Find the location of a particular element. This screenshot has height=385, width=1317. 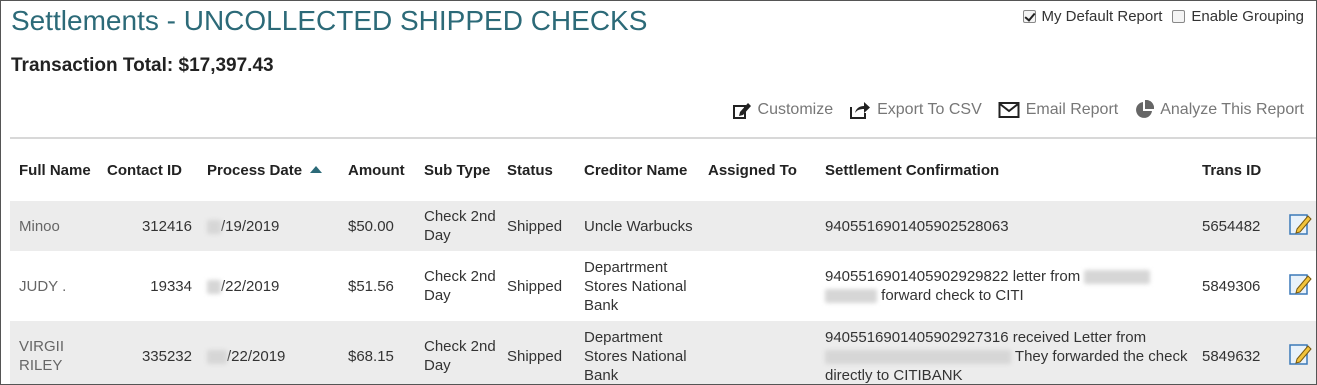

edit-icon is located at coordinates (741, 111).